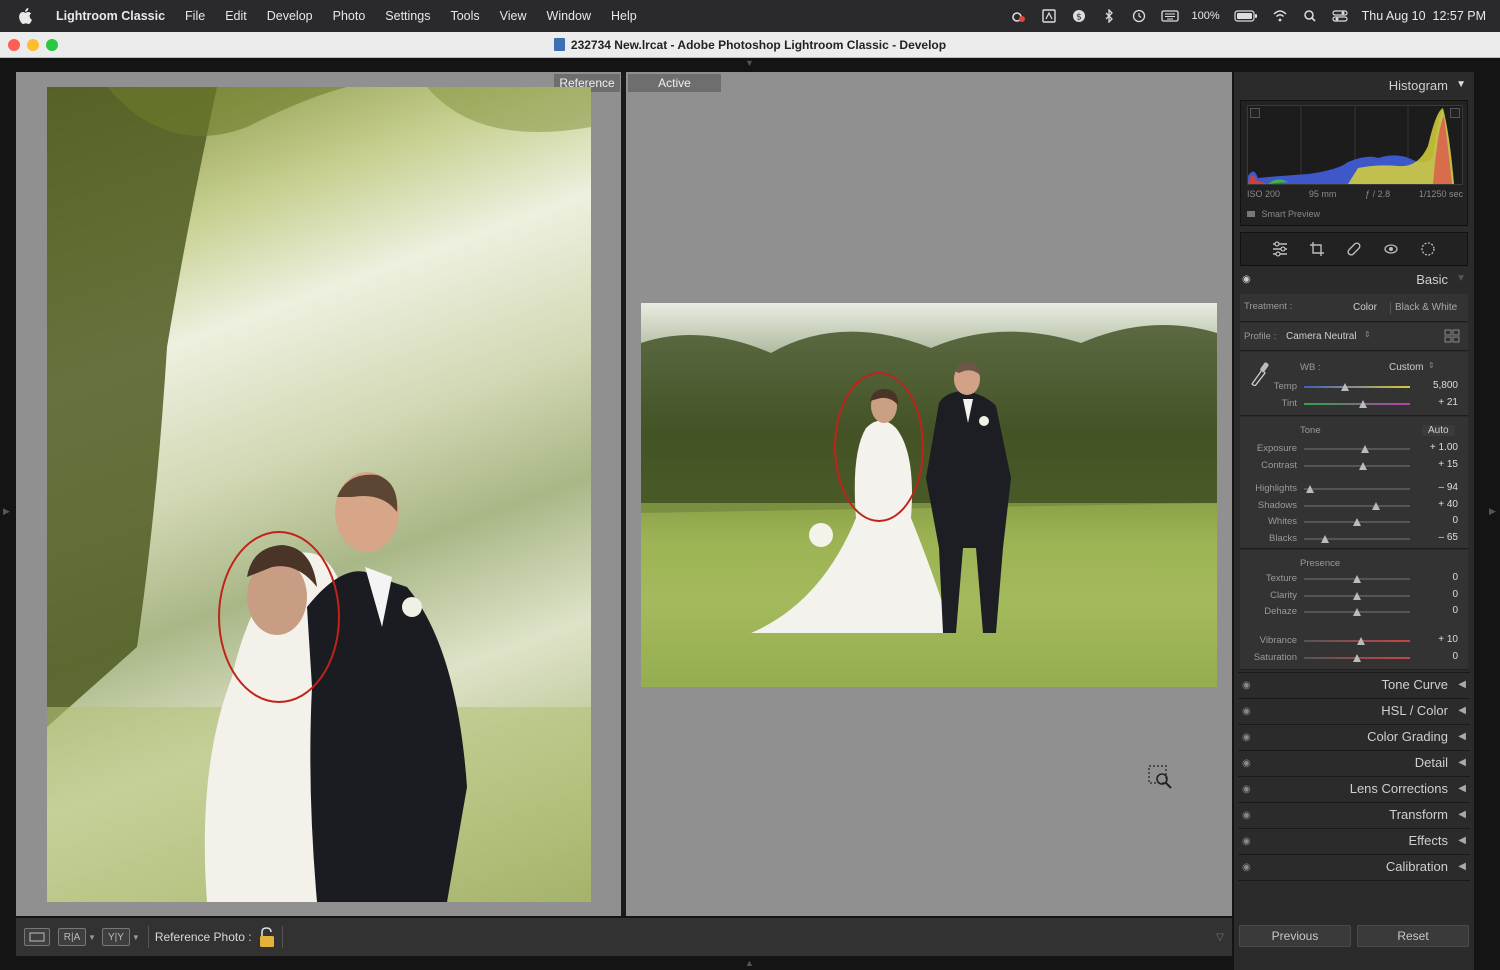 The image size is (1500, 970). I want to click on bottom-panel-toggle-icon: ▲, so click(749, 963).